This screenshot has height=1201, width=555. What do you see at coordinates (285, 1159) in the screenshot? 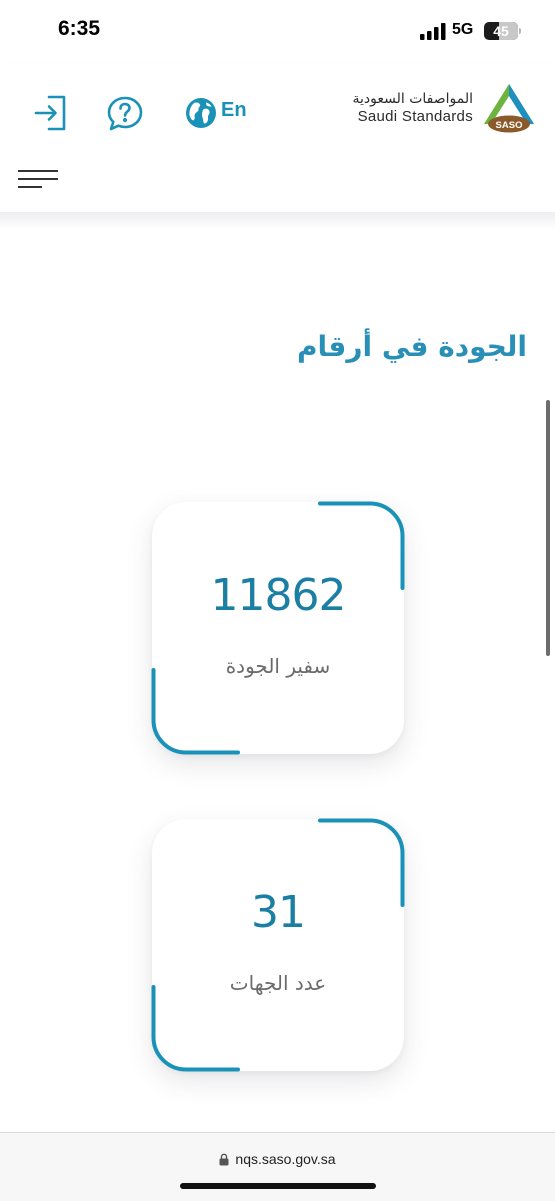
I see `url-text: nqs.saso.gov.sa` at bounding box center [285, 1159].